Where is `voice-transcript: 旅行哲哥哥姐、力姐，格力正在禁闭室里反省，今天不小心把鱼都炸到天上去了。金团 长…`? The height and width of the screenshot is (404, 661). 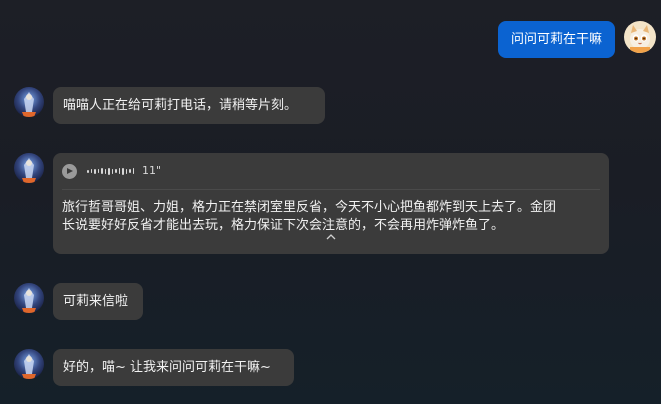 voice-transcript: 旅行哲哥哥姐、力姐，格力正在禁闭室里反省，今天不小心把鱼都炸到天上去了。金团 长… is located at coordinates (331, 217).